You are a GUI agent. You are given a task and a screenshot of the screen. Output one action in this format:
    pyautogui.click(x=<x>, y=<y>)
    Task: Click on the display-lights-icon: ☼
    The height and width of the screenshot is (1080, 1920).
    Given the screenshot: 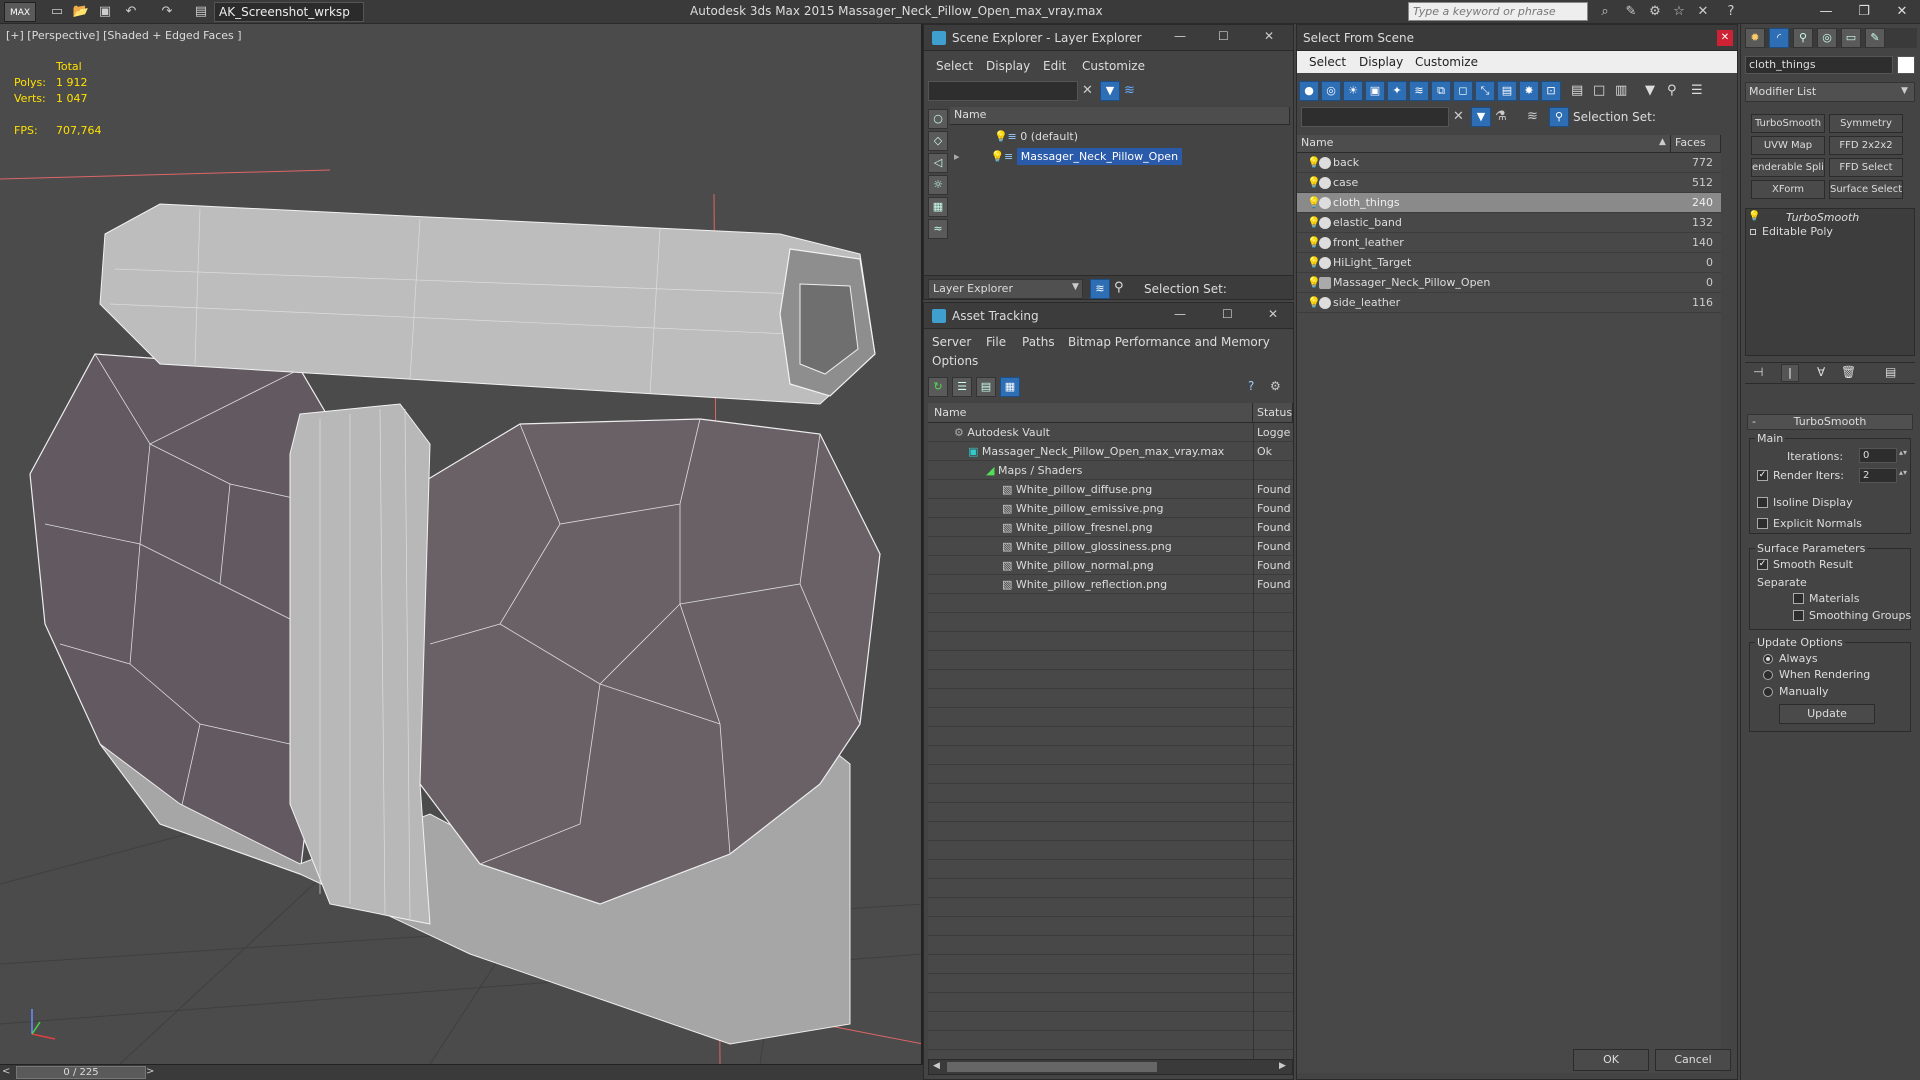 What is the action you would take?
    pyautogui.click(x=938, y=185)
    